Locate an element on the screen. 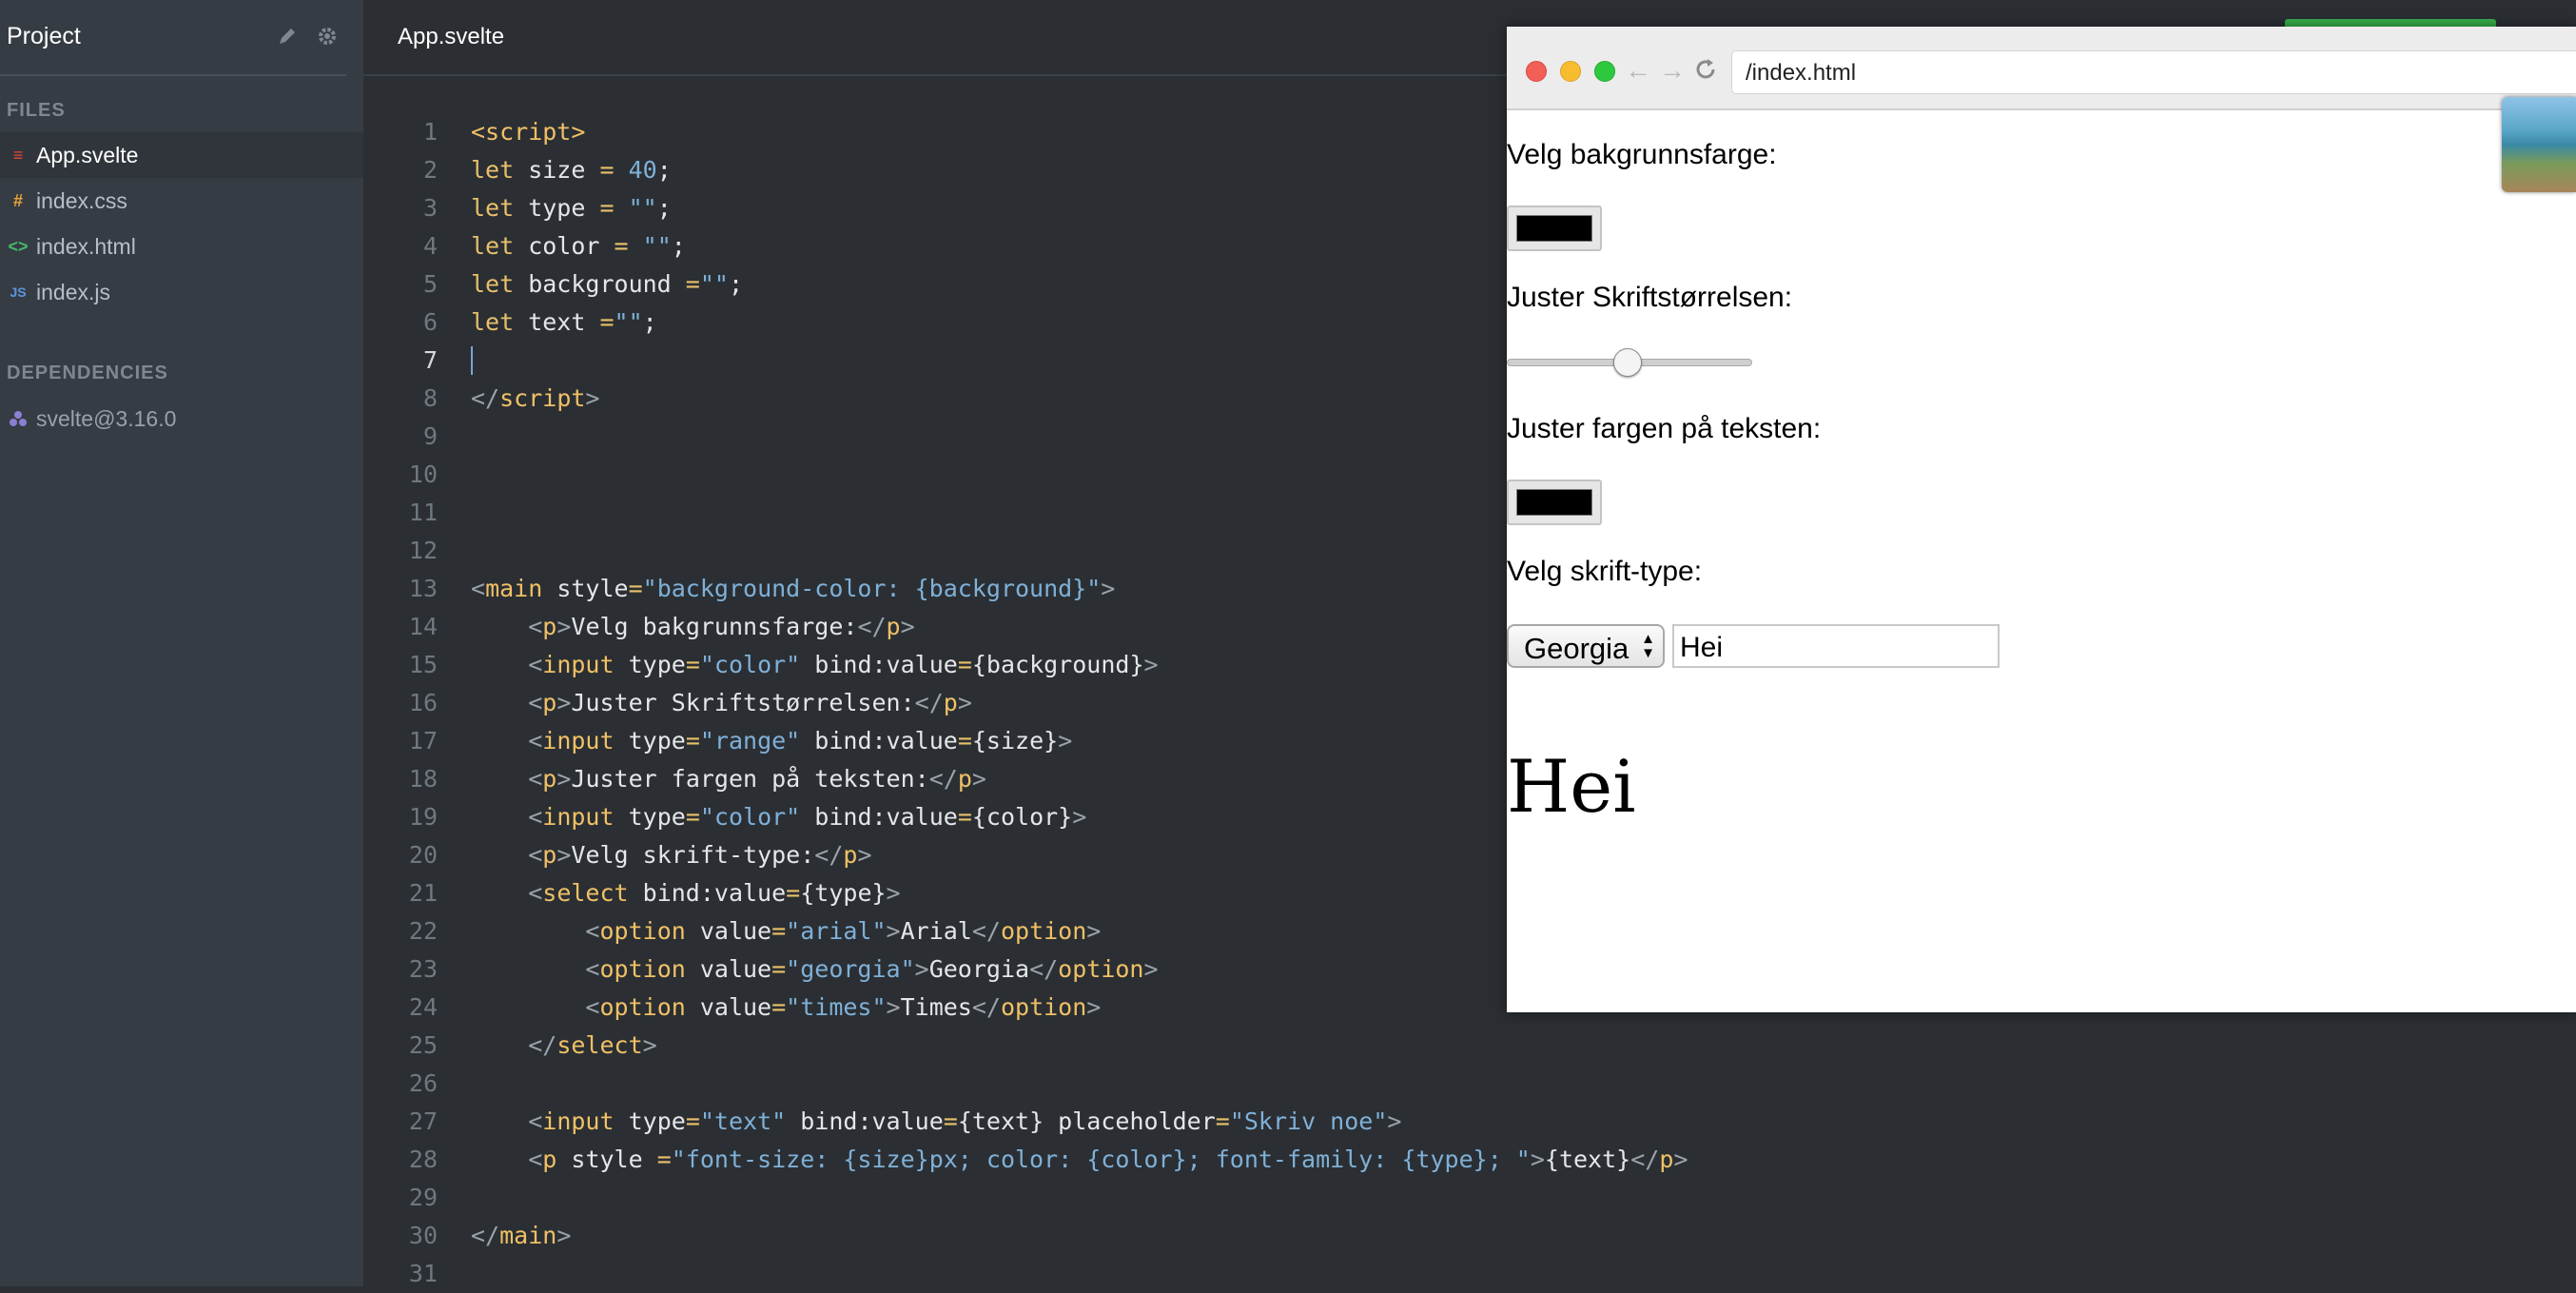 Image resolution: width=2576 pixels, height=1293 pixels. text-color-picker is located at coordinates (1554, 502).